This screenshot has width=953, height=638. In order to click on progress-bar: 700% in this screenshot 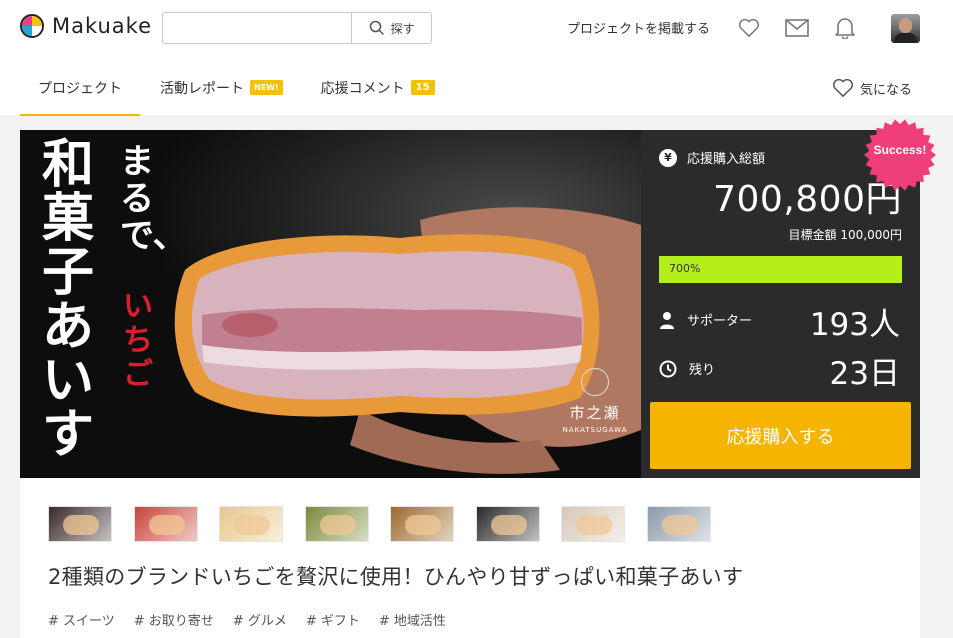, I will do `click(780, 269)`.